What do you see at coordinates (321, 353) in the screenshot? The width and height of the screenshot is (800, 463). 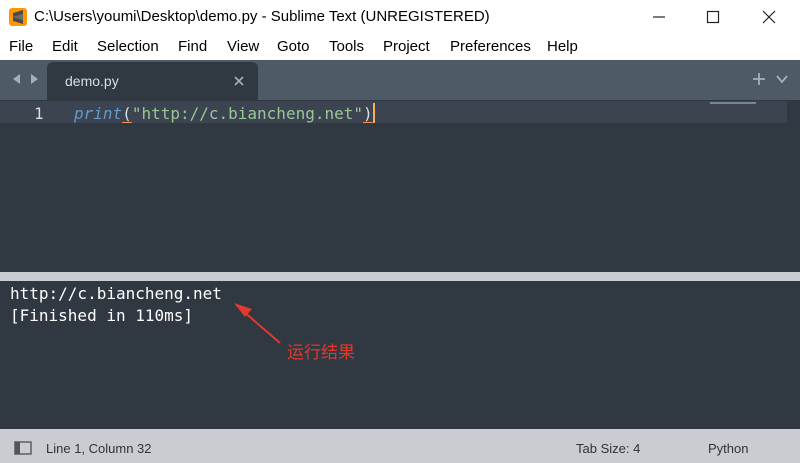 I see `annotation-label: 运行结果` at bounding box center [321, 353].